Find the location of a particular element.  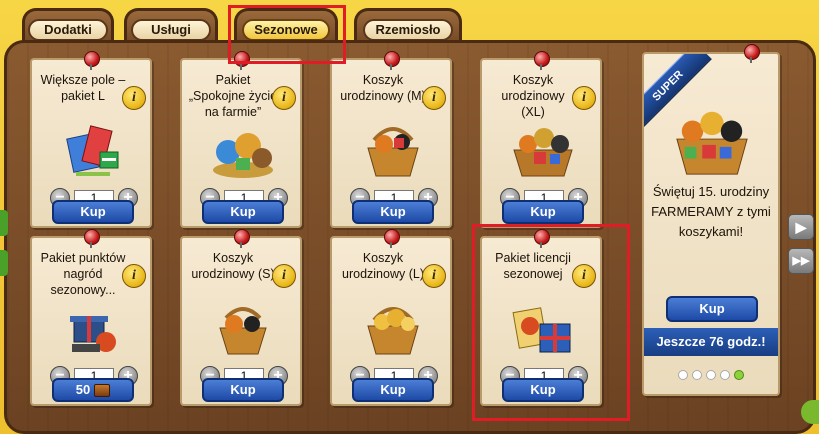

price-button: 50 is located at coordinates (93, 390).